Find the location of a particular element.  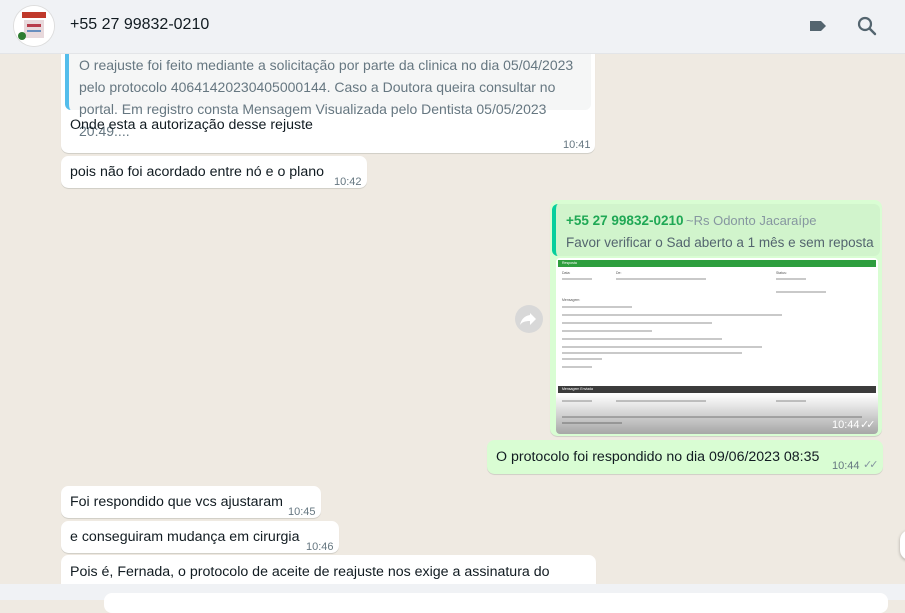

doc-section-title: Mensagem Enviada is located at coordinates (577, 389).